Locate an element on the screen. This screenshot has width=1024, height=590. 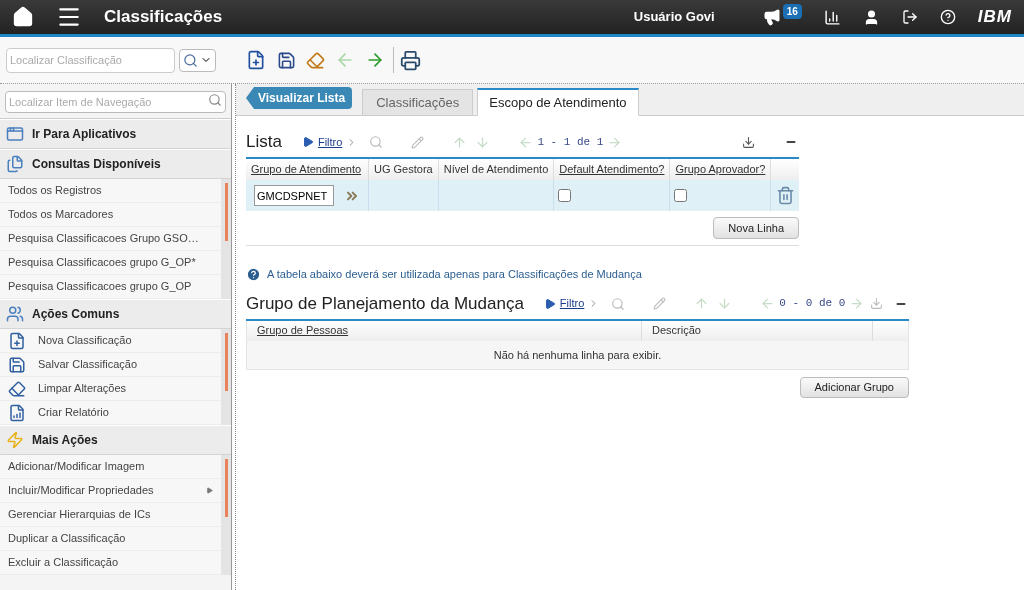
add-group-button: Adicionar Grupo is located at coordinates (854, 387).